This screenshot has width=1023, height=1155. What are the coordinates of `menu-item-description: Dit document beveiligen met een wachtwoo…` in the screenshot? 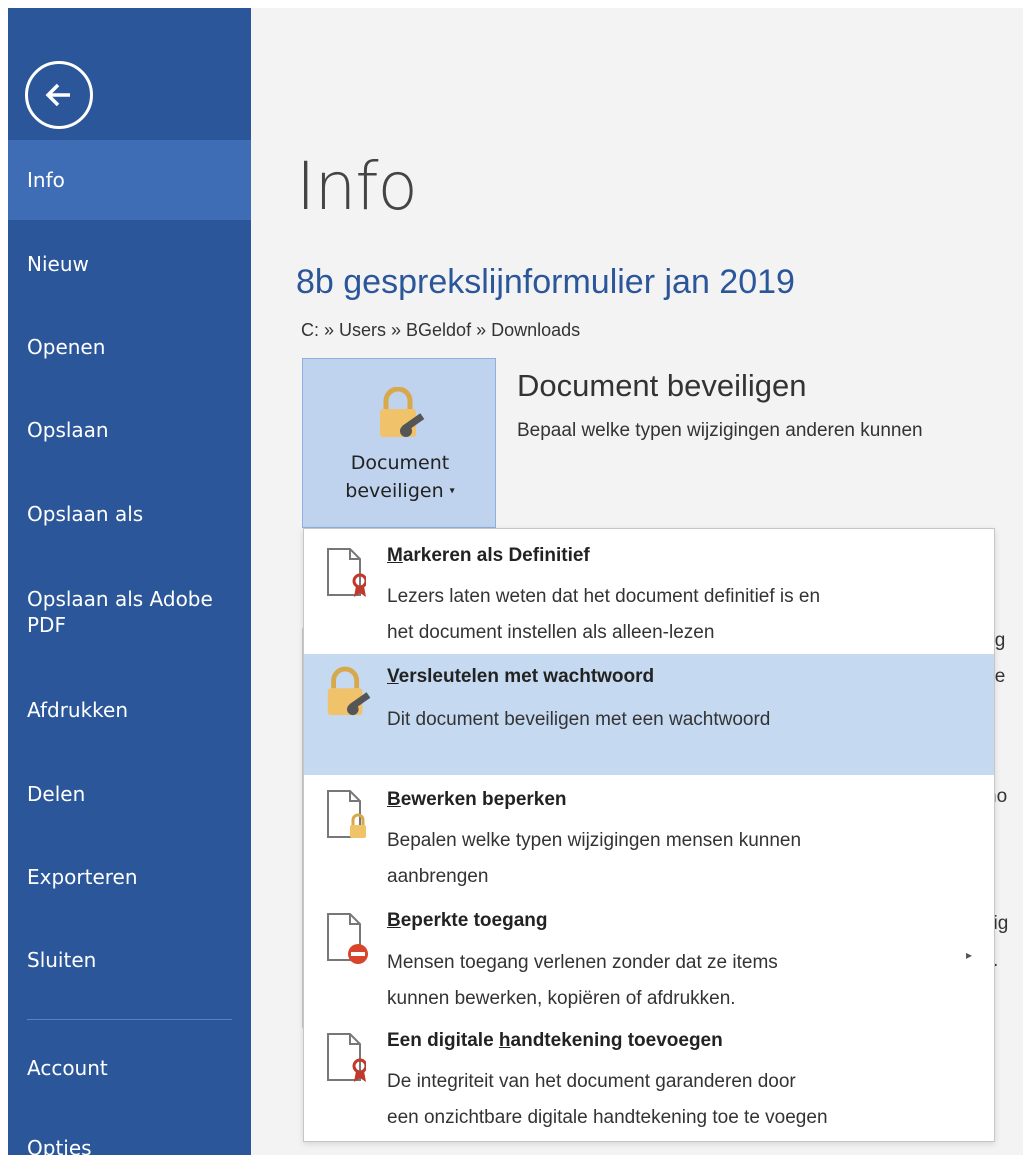 It's located at (677, 720).